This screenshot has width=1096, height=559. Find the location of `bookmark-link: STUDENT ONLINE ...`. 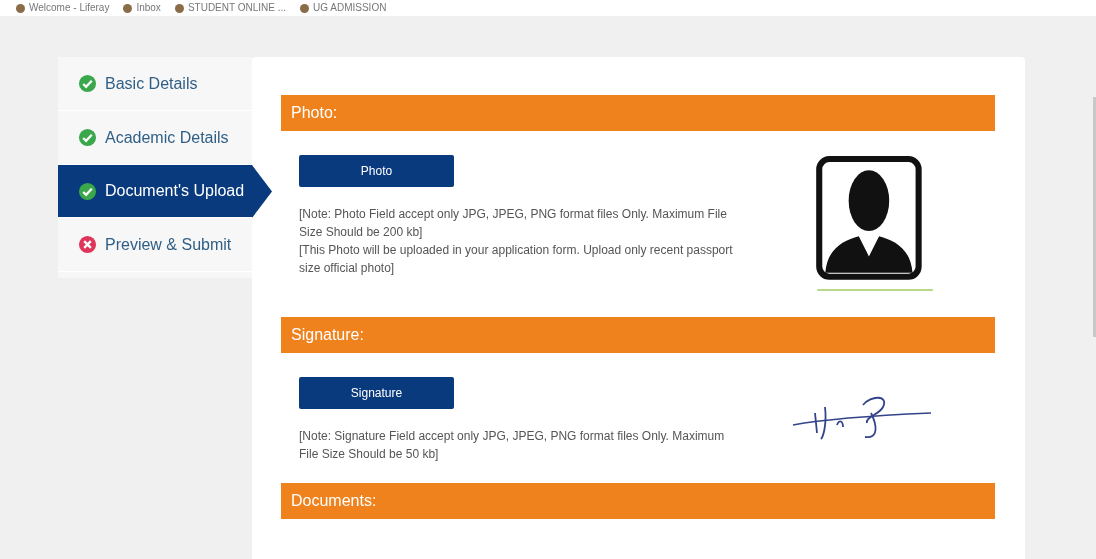

bookmark-link: STUDENT ONLINE ... is located at coordinates (230, 8).